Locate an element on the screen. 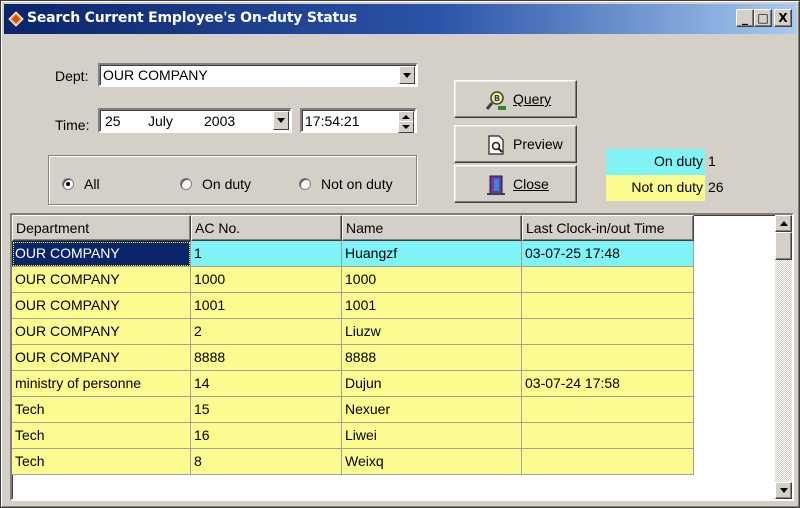 The height and width of the screenshot is (508, 800). table-row: OUR COMPANY 8888 8888 is located at coordinates (353, 358).